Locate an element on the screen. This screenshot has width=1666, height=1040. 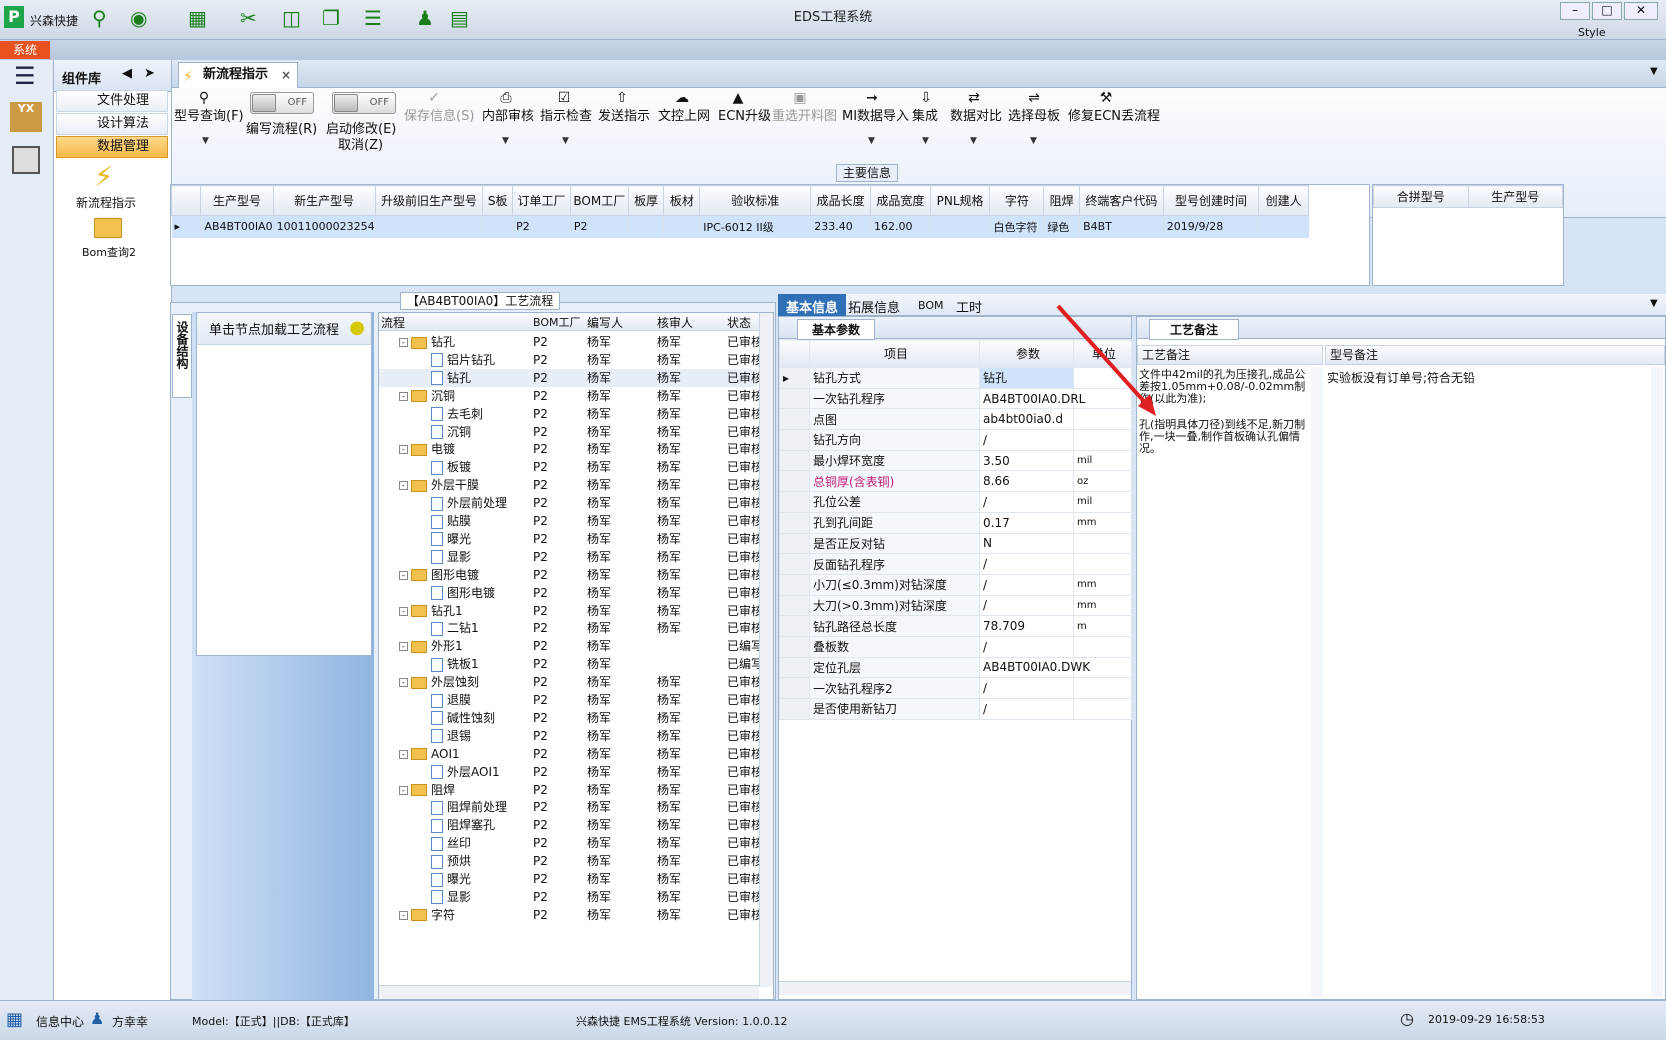
cell: AB4BT00IA0 is located at coordinates (237, 226).